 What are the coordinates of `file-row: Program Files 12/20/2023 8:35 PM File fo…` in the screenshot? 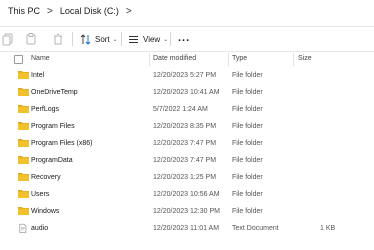 It's located at (187, 126).